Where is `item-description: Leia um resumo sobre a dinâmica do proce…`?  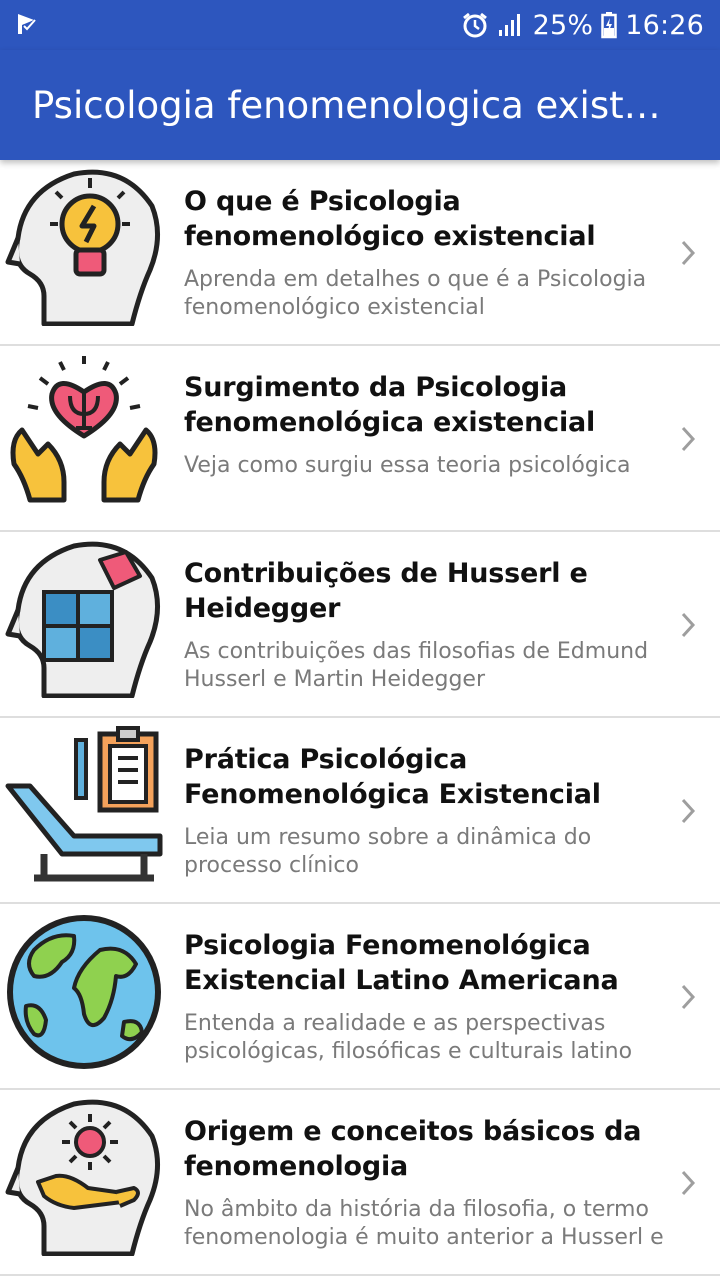
item-description: Leia um resumo sobre a dinâmica do proce… is located at coordinates (388, 851).